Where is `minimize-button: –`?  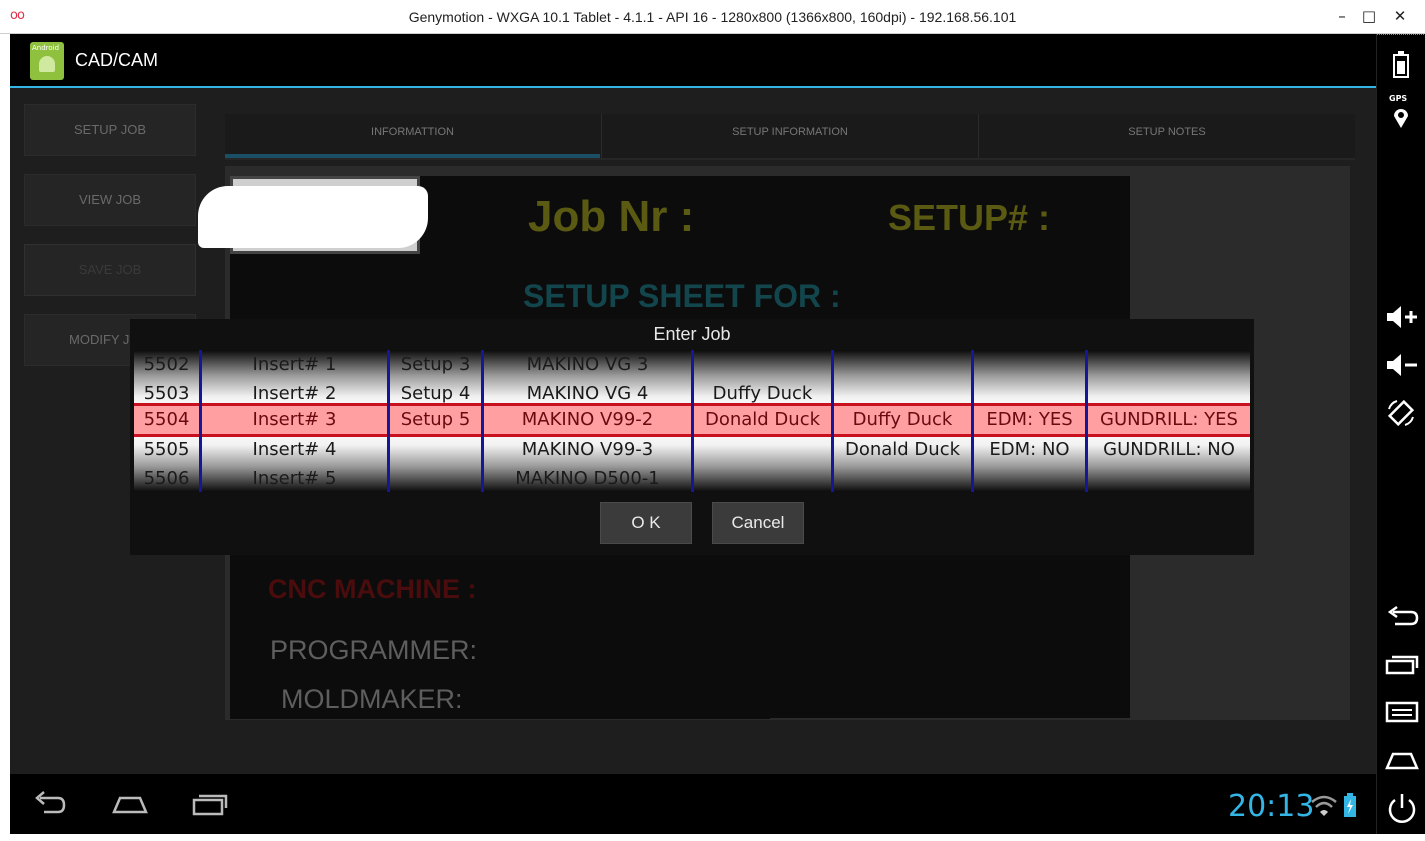 minimize-button: – is located at coordinates (1342, 16).